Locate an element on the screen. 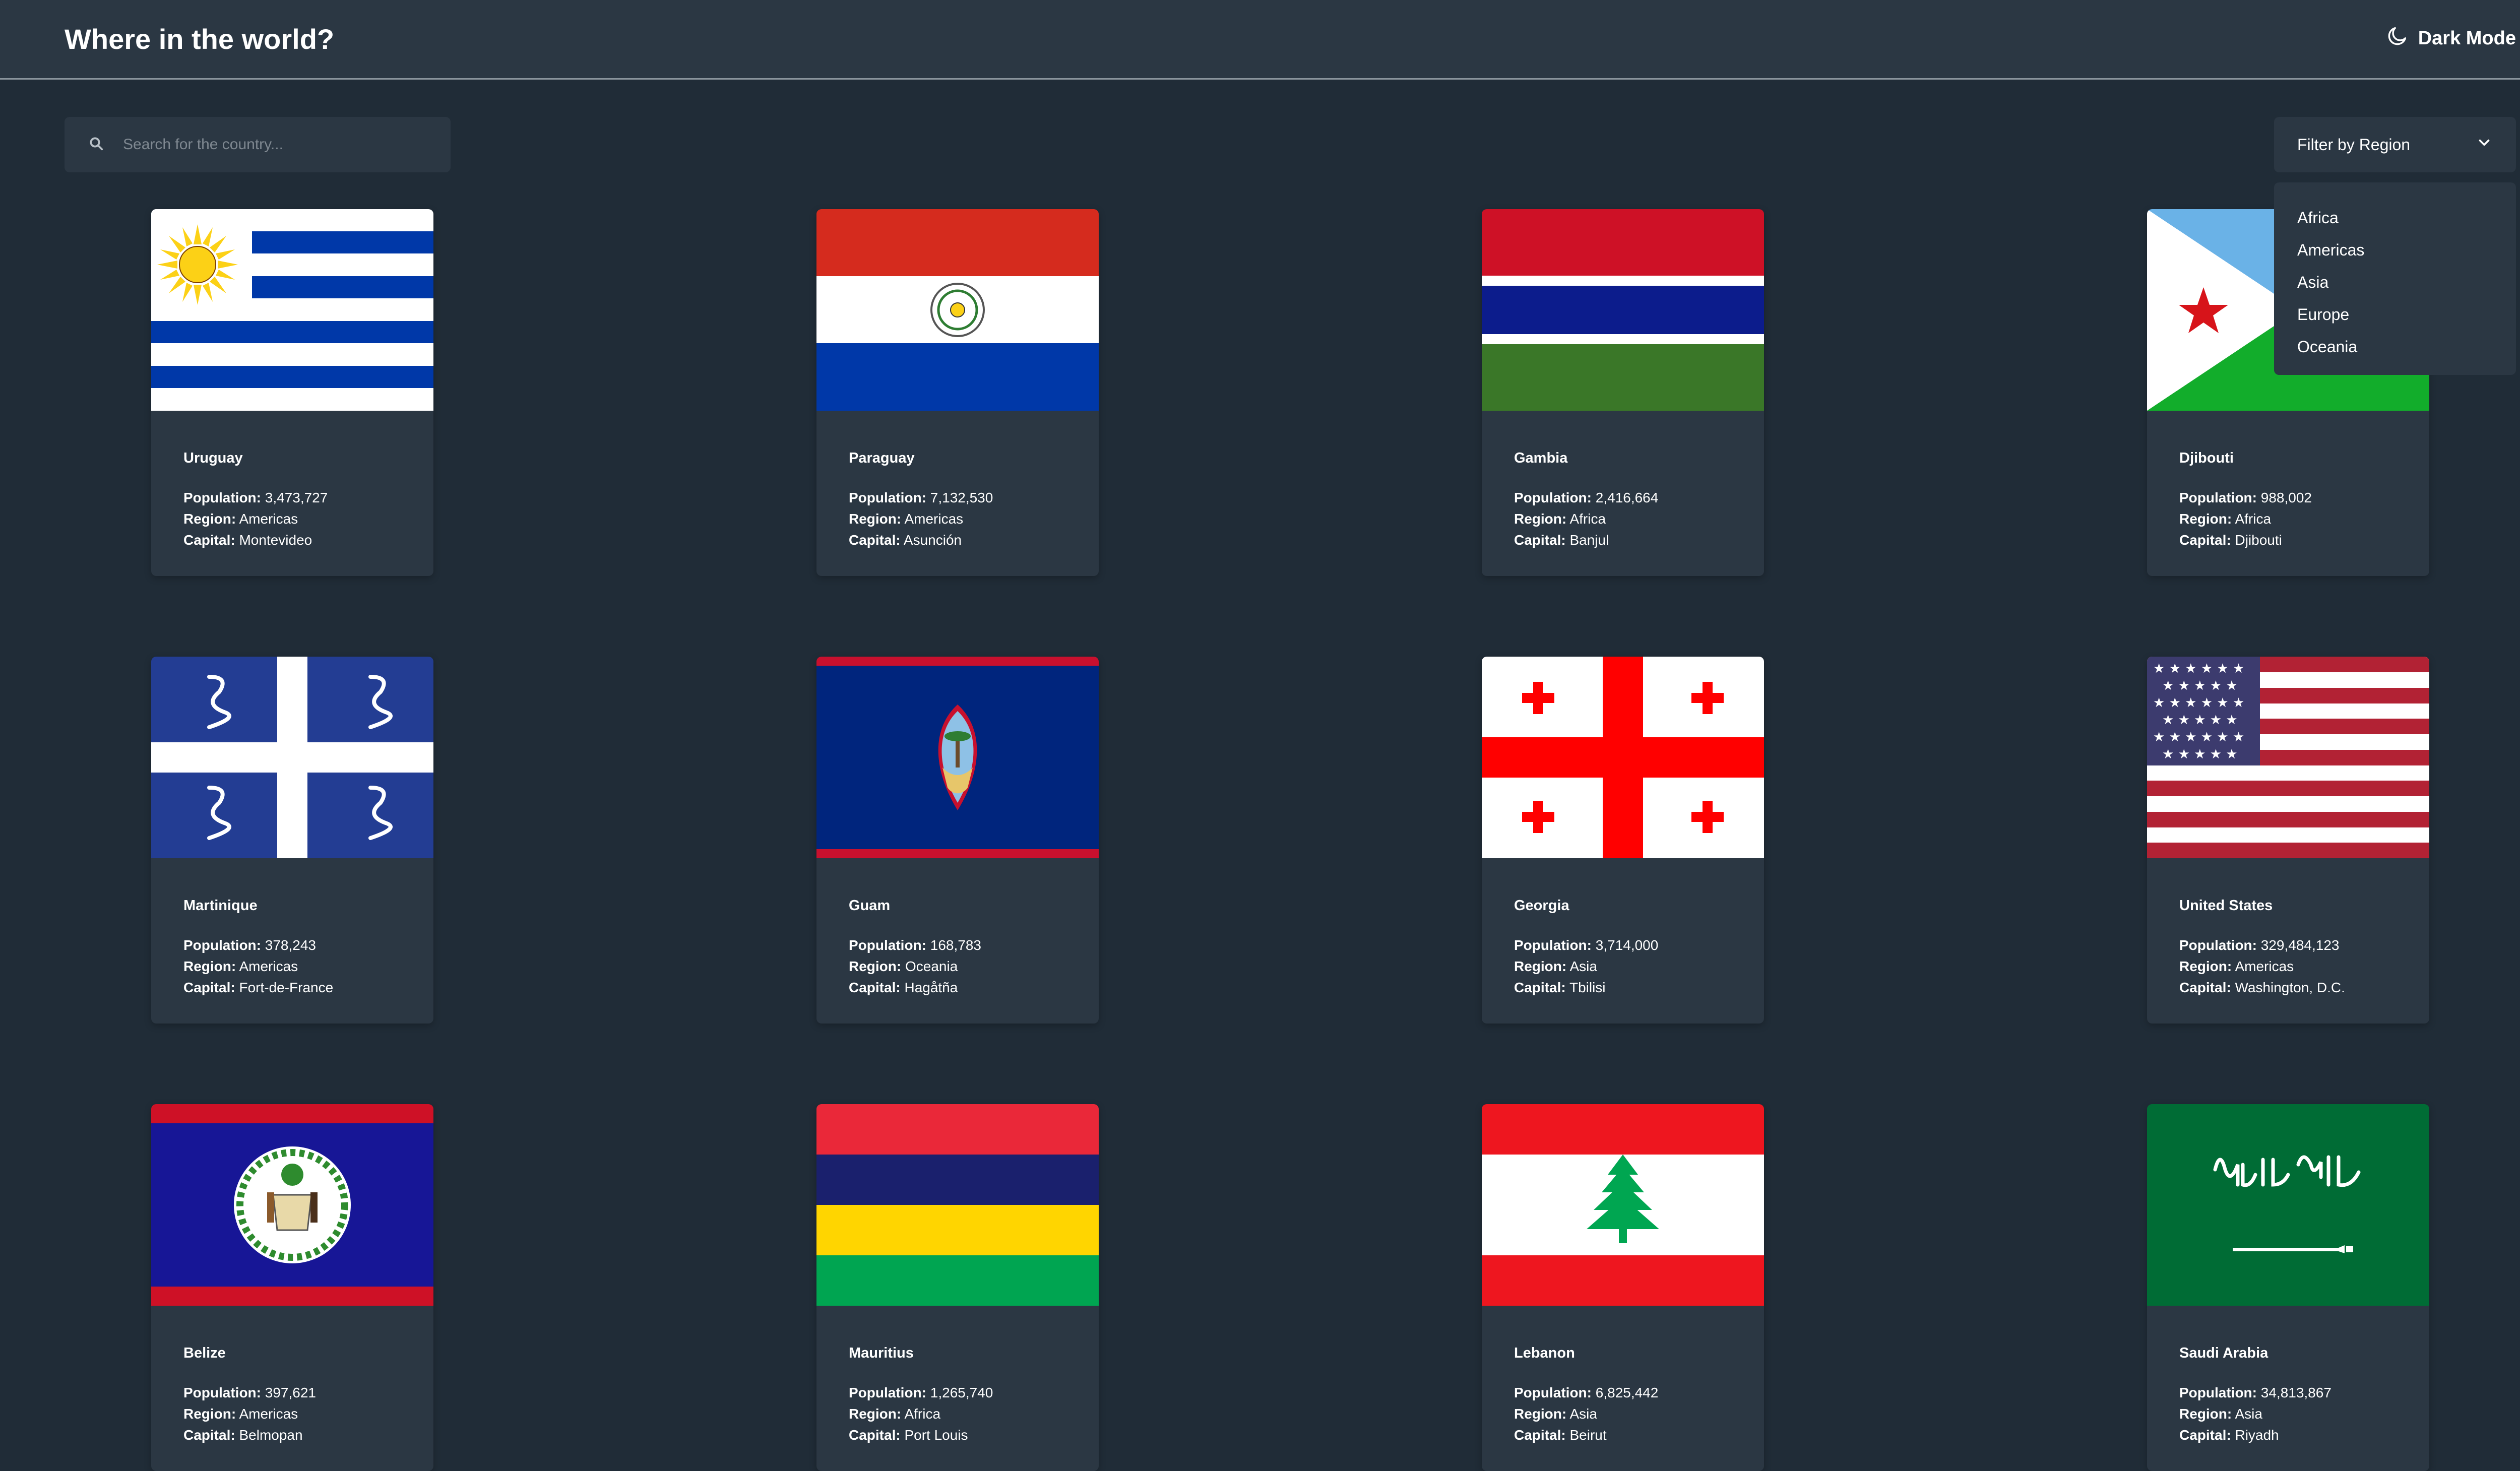 The image size is (2520, 1471). country-name: Saudi Arabia is located at coordinates (2224, 1353).